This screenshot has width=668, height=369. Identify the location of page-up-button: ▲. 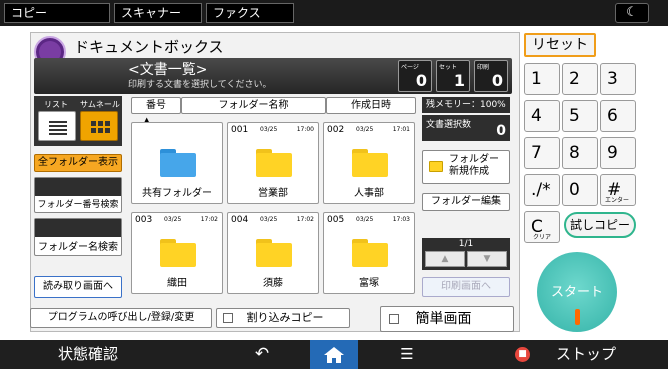
(445, 259).